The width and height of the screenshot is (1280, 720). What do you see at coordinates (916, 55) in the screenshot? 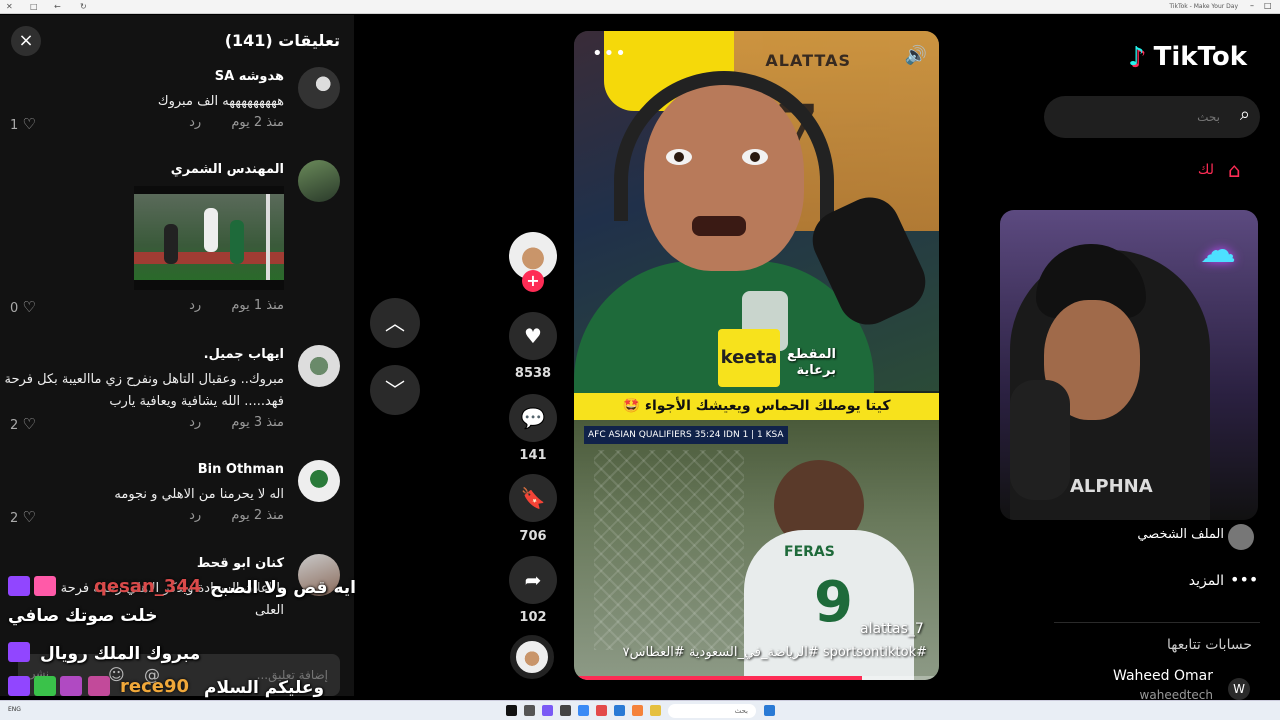
I see `volume-icon: 🔊` at bounding box center [916, 55].